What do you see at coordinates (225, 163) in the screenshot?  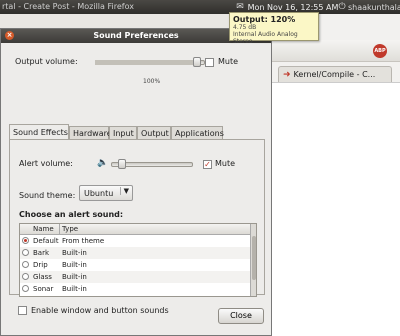 I see `alert-mute-label: Mute` at bounding box center [225, 163].